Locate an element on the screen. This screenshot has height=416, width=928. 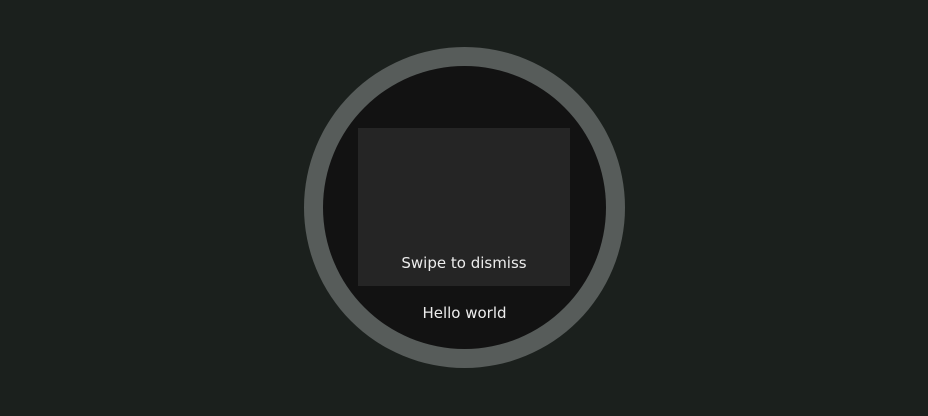
swipe-dismiss-card: Swipe to dismiss is located at coordinates (464, 207).